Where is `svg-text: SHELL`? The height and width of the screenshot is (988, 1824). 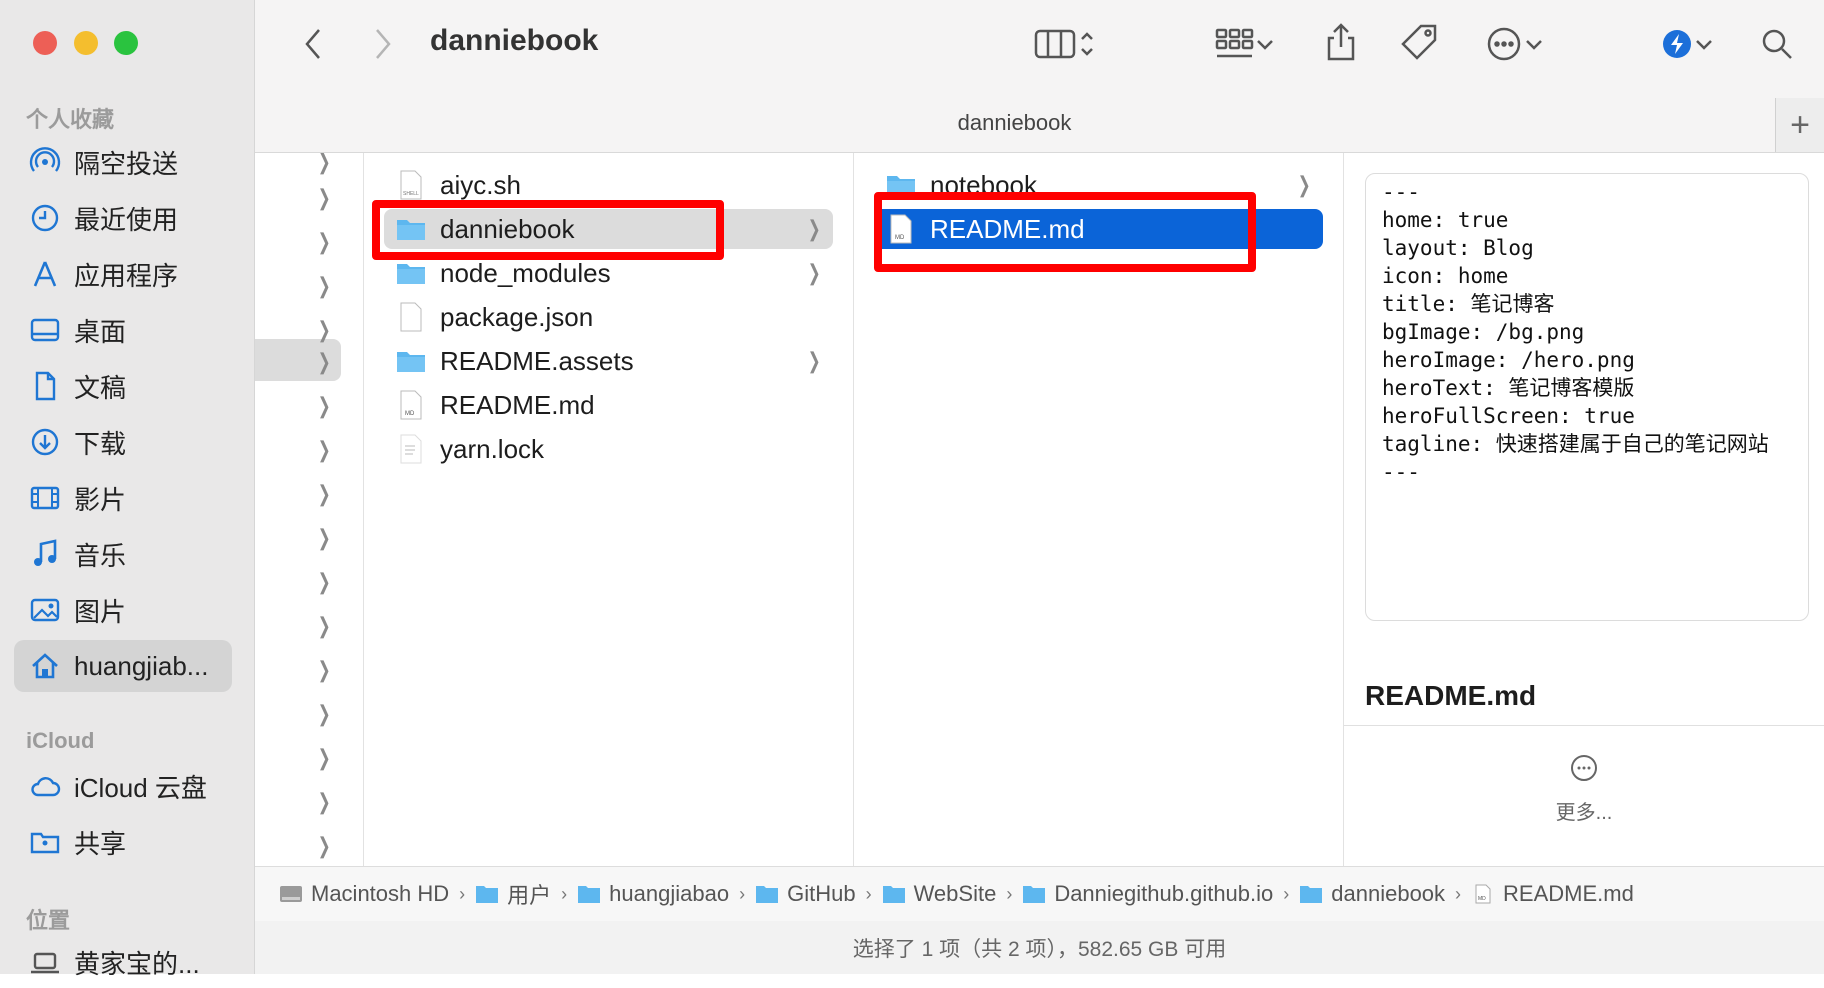 svg-text: SHELL is located at coordinates (411, 194).